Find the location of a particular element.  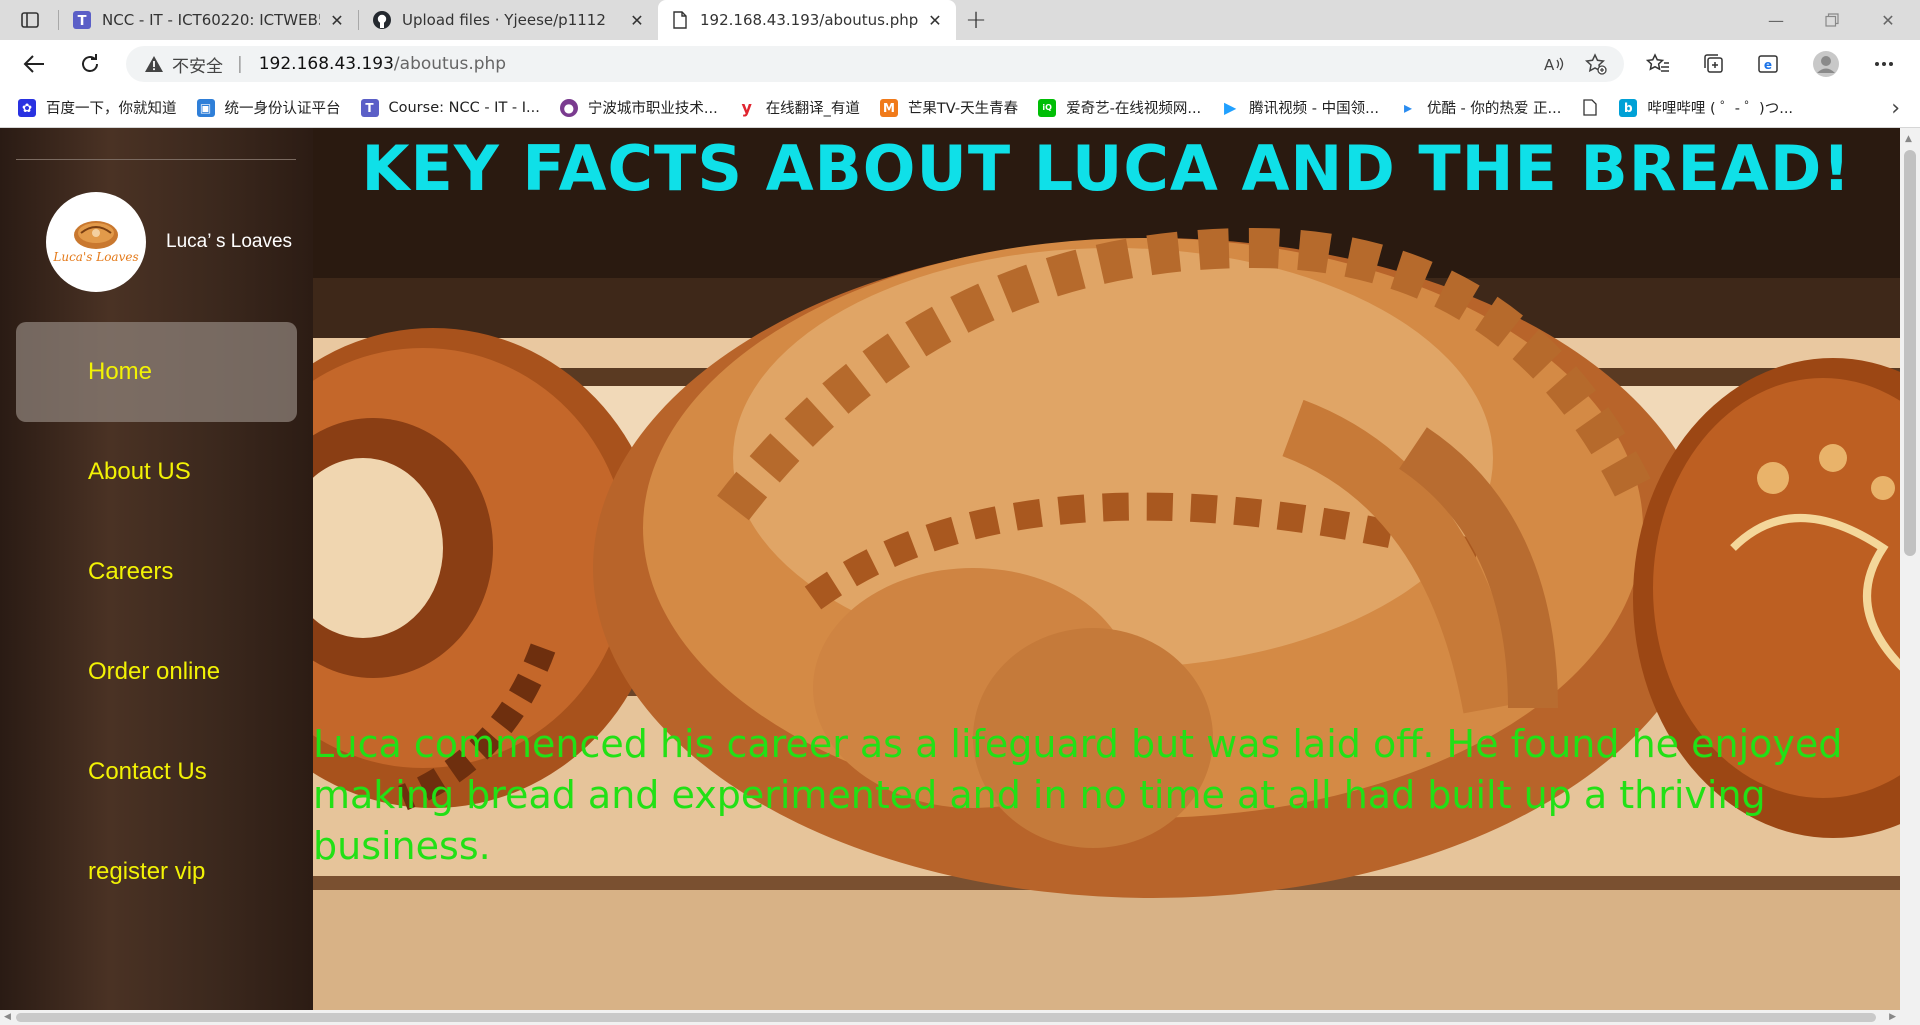

logo: Luca's Loaves is located at coordinates (96, 242).